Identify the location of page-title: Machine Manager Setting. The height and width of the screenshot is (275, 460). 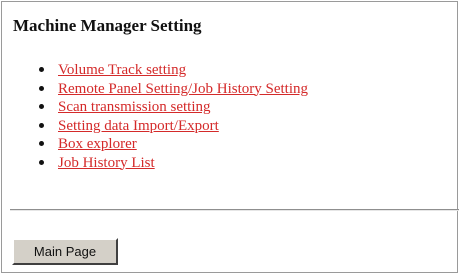
(107, 25).